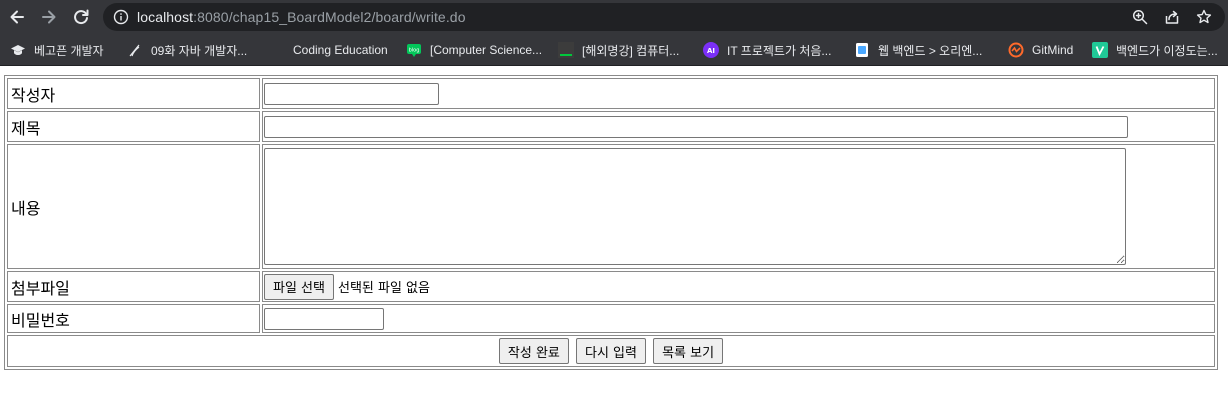  What do you see at coordinates (1140, 17) in the screenshot?
I see `zoom-icon` at bounding box center [1140, 17].